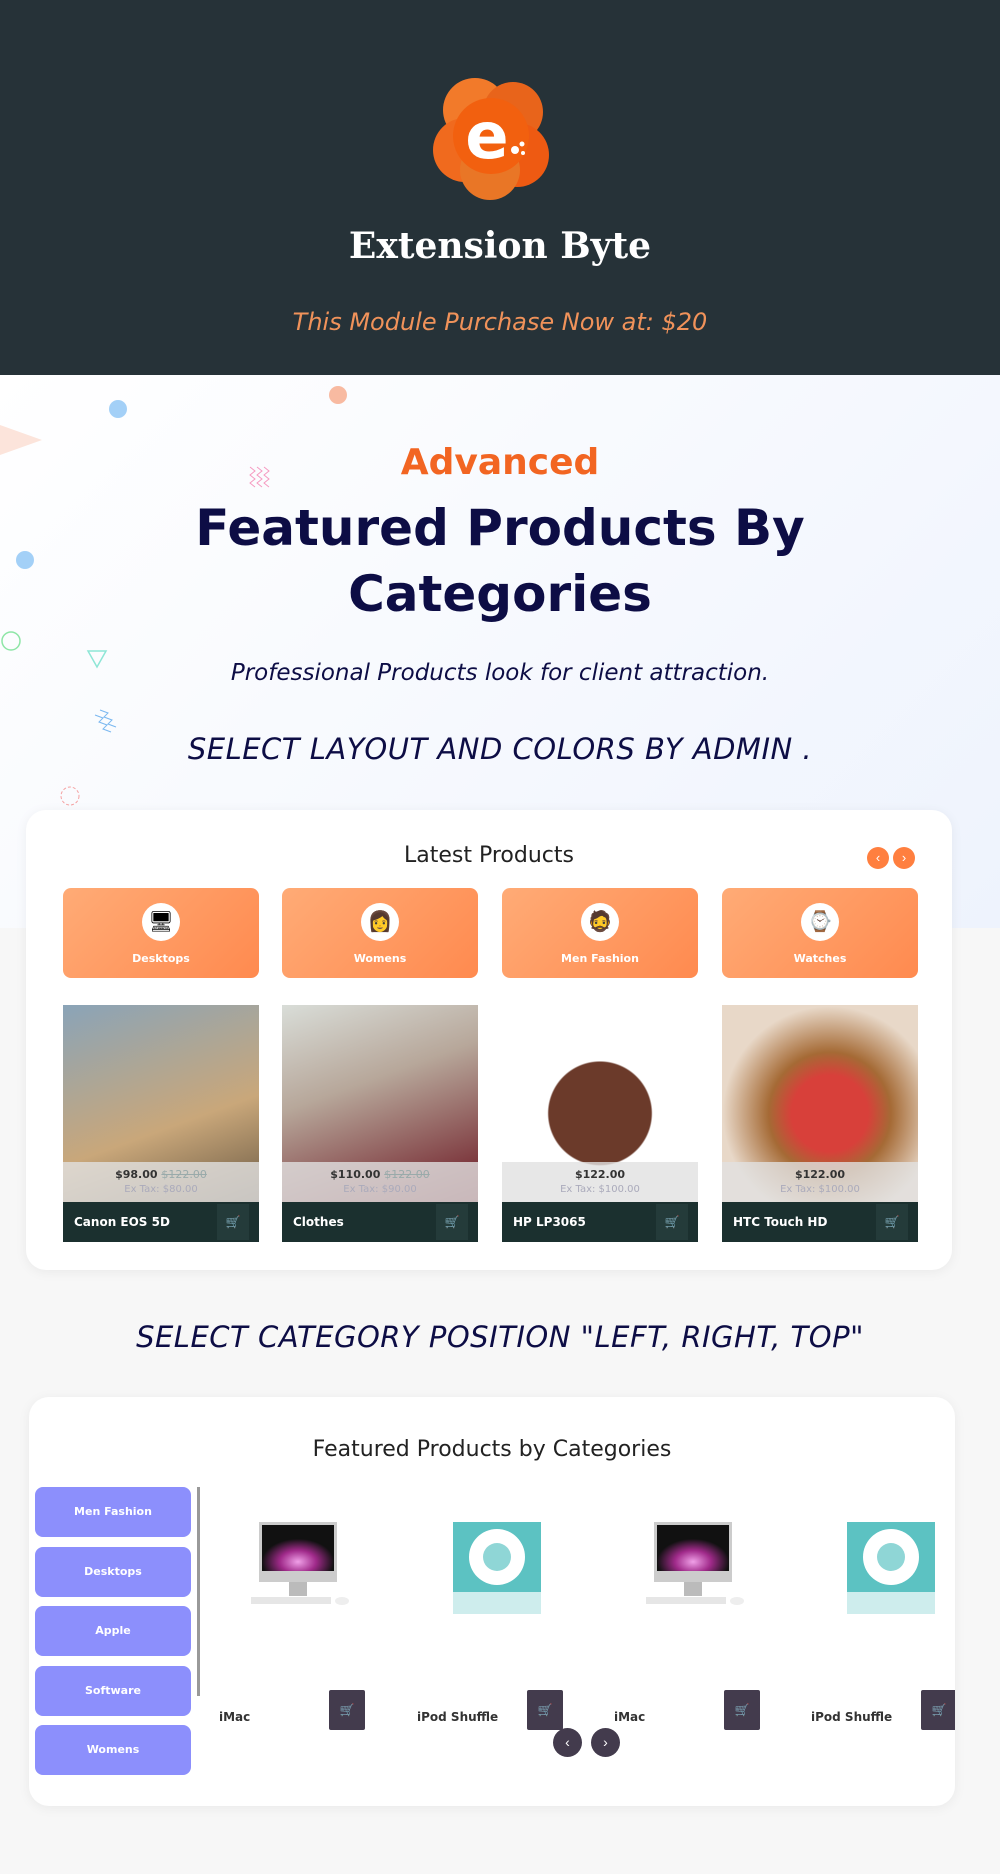 This screenshot has height=1874, width=1000. Describe the element at coordinates (113, 1512) in the screenshot. I see `sidebar-category: Men Fashion` at that location.